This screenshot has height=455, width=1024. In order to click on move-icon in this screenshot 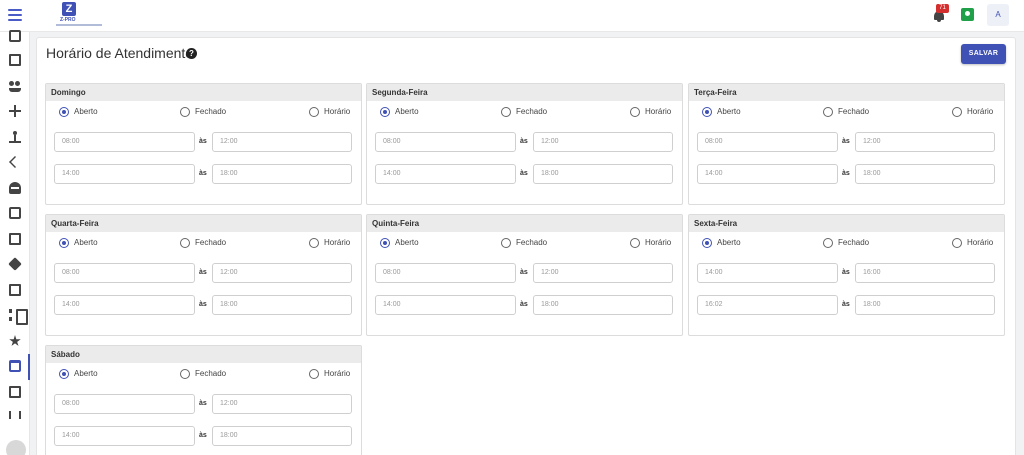, I will do `click(15, 111)`.